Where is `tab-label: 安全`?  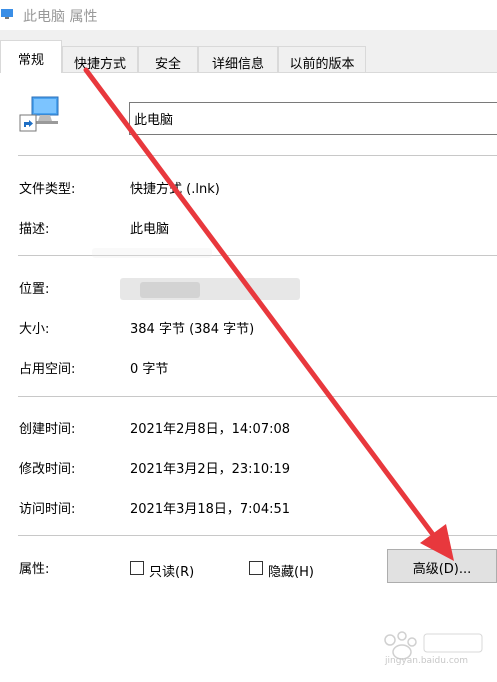
tab-label: 安全 is located at coordinates (167, 64).